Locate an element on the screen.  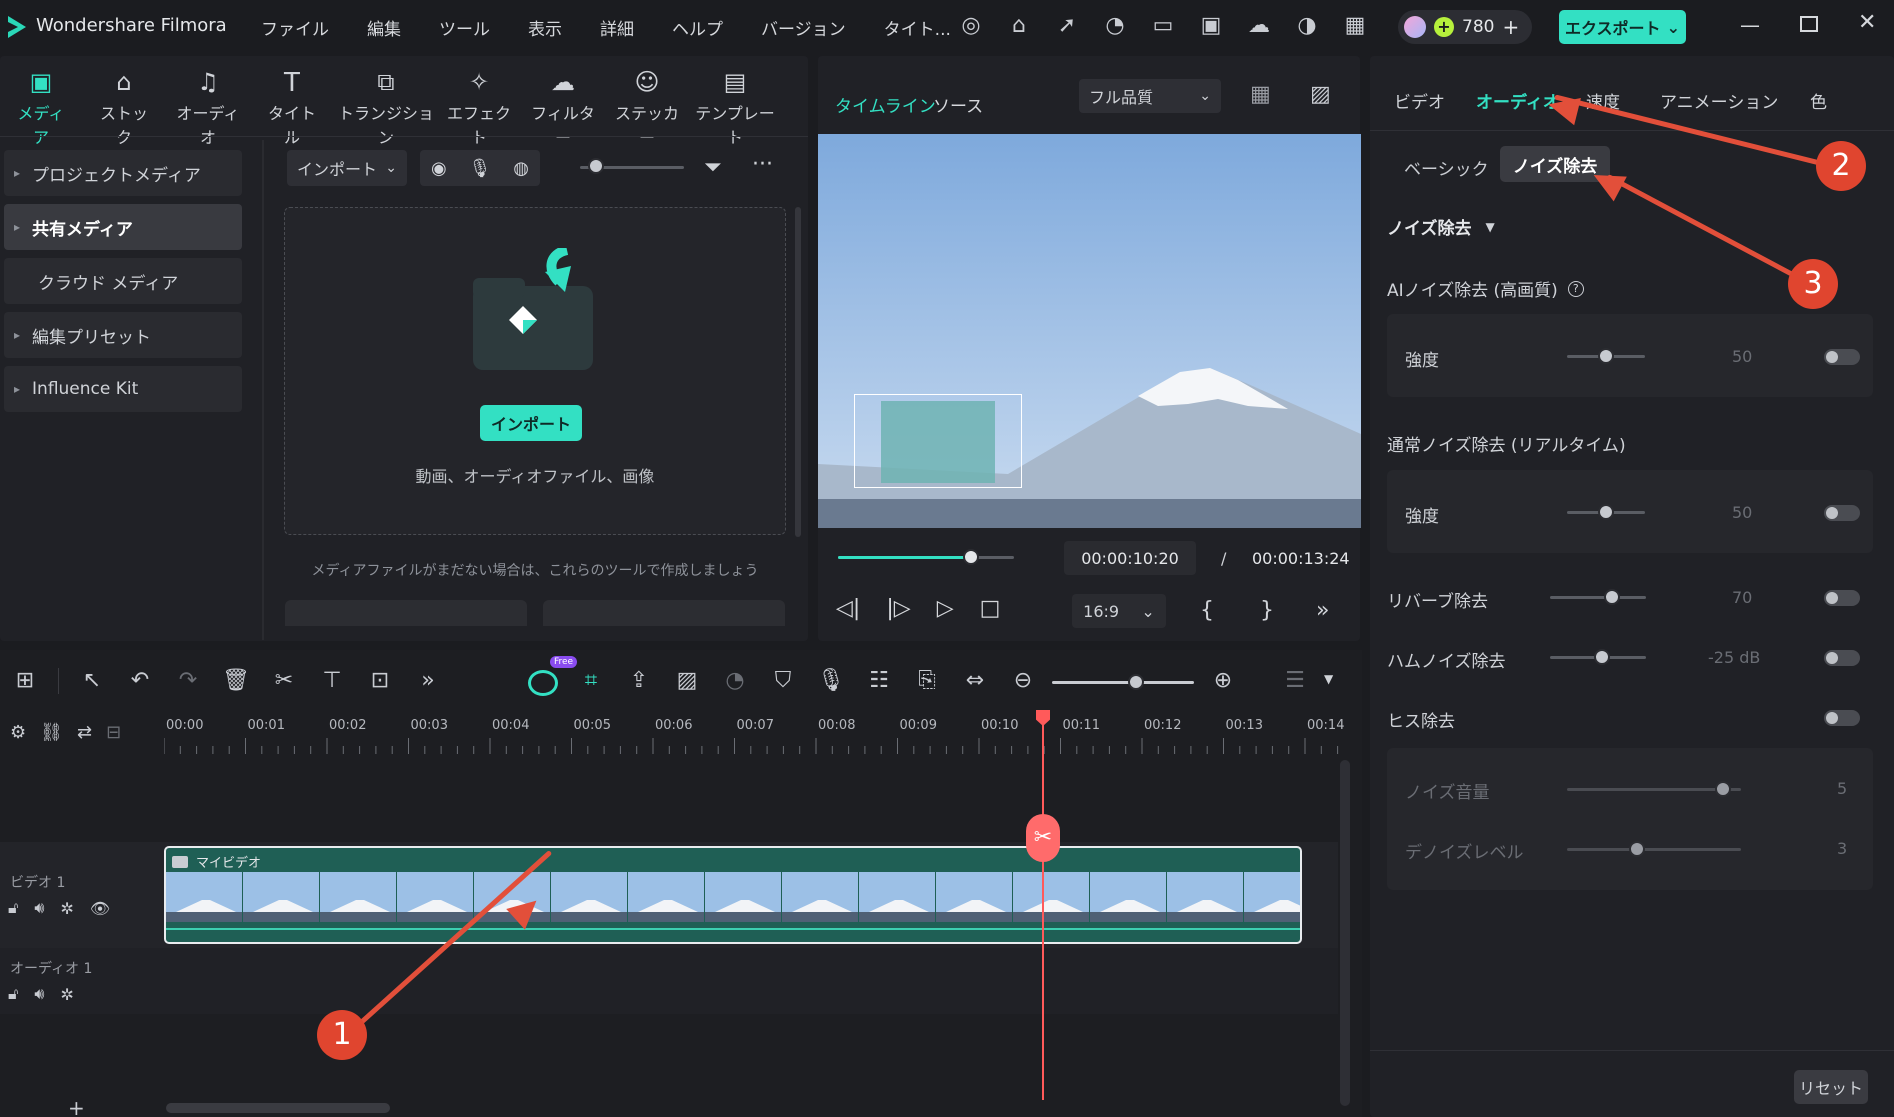
play-icon: ▷ is located at coordinates (945, 608).